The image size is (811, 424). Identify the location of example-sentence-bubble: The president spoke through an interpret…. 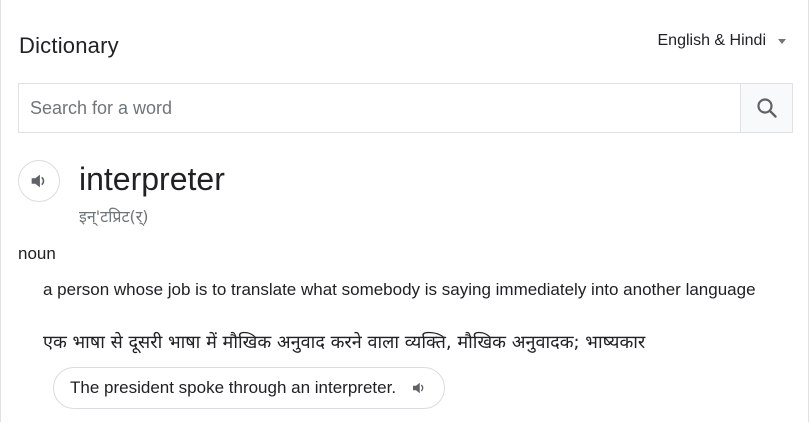
(249, 388).